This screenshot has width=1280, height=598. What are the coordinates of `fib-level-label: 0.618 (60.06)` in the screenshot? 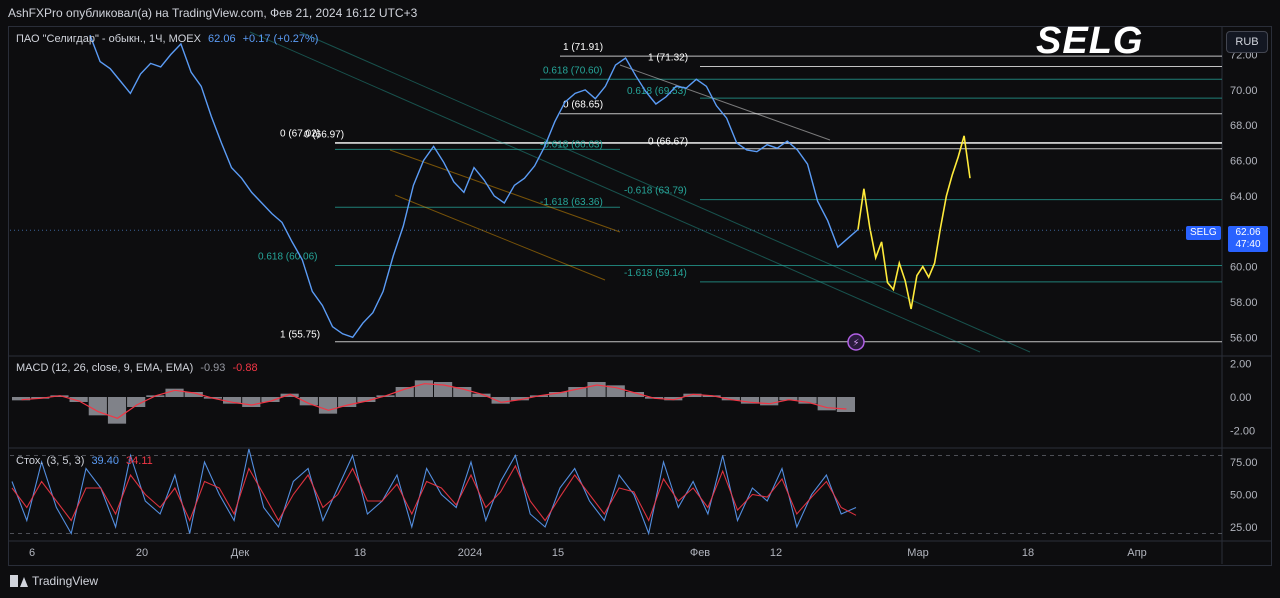 It's located at (288, 257).